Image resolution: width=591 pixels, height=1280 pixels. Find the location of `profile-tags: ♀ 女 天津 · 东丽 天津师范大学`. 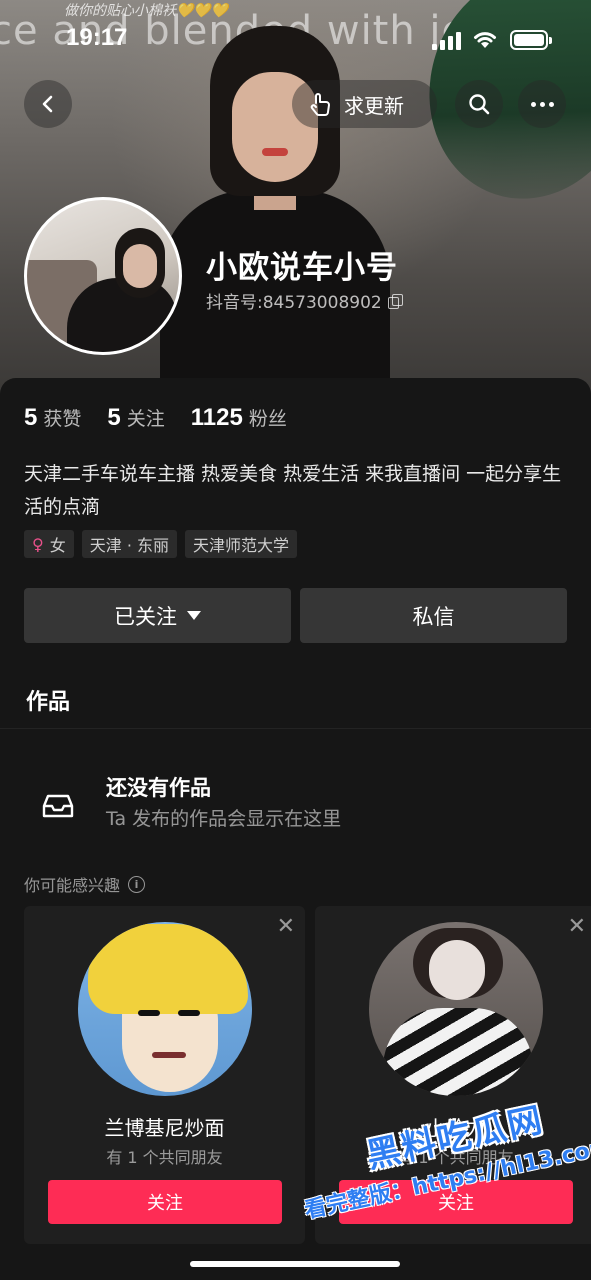

profile-tags: ♀ 女 天津 · 东丽 天津师范大学 is located at coordinates (161, 544).